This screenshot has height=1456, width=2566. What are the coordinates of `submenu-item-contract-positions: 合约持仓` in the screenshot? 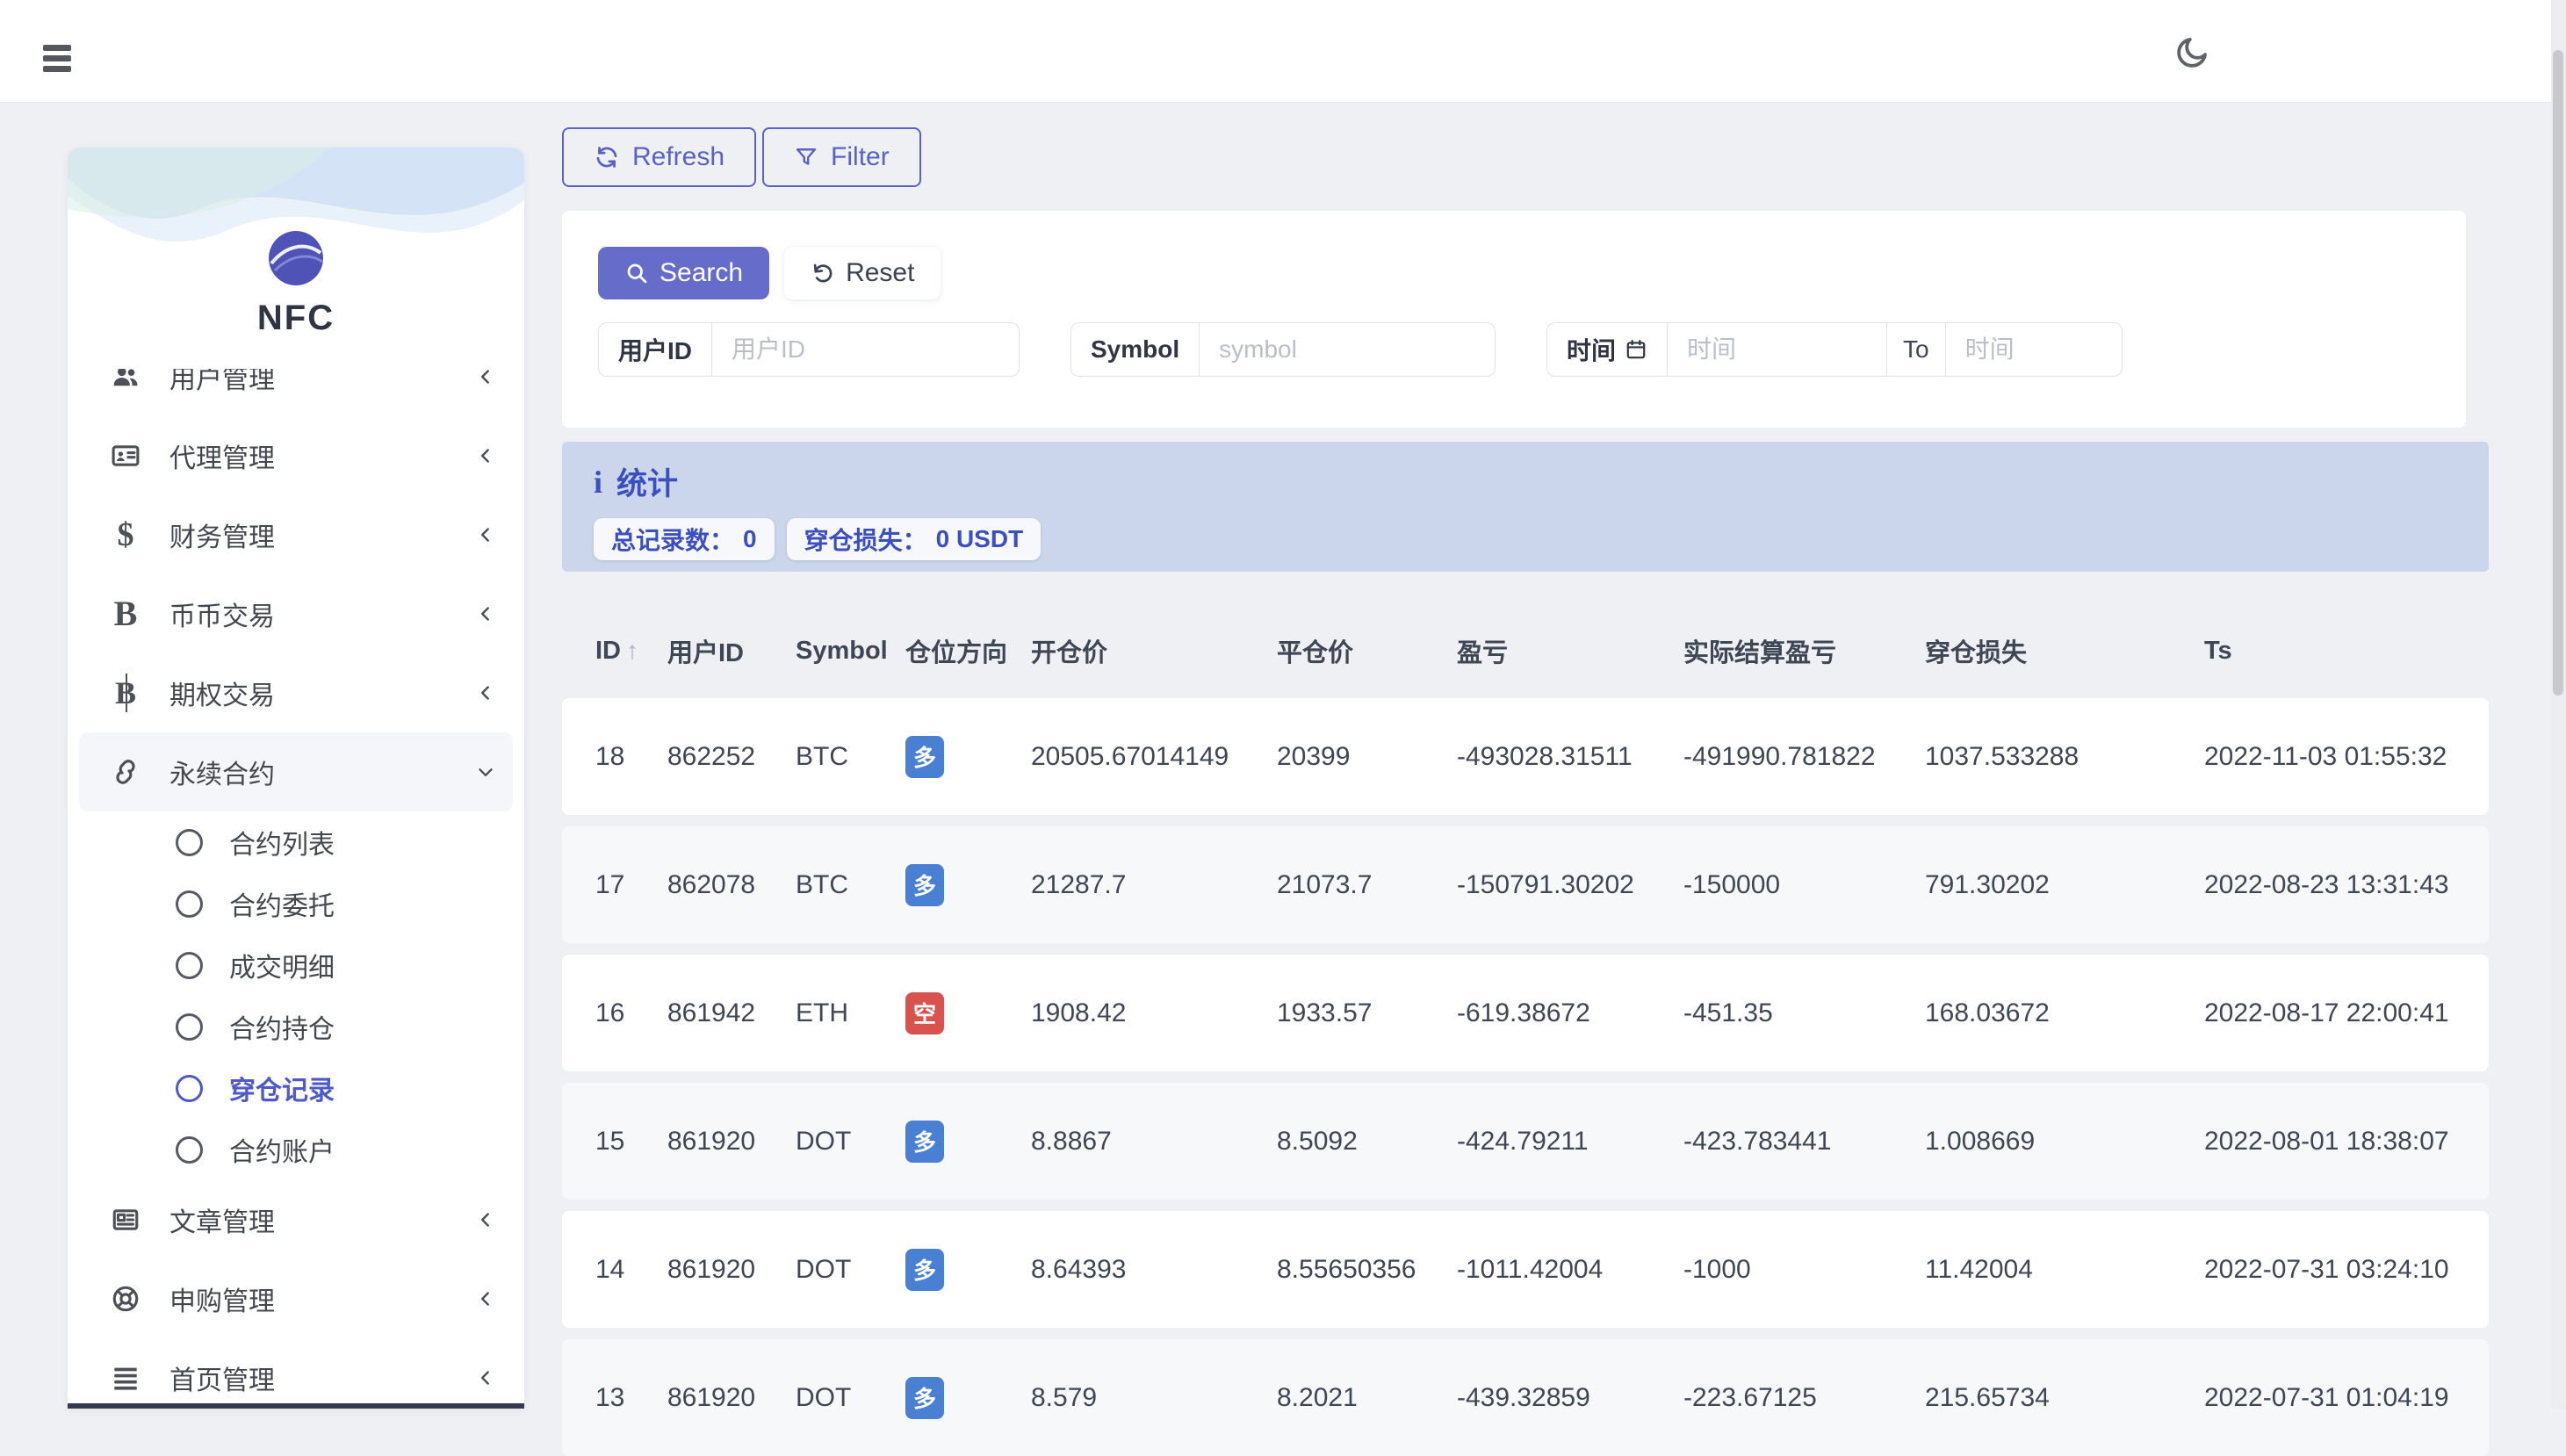 It's located at (296, 1026).